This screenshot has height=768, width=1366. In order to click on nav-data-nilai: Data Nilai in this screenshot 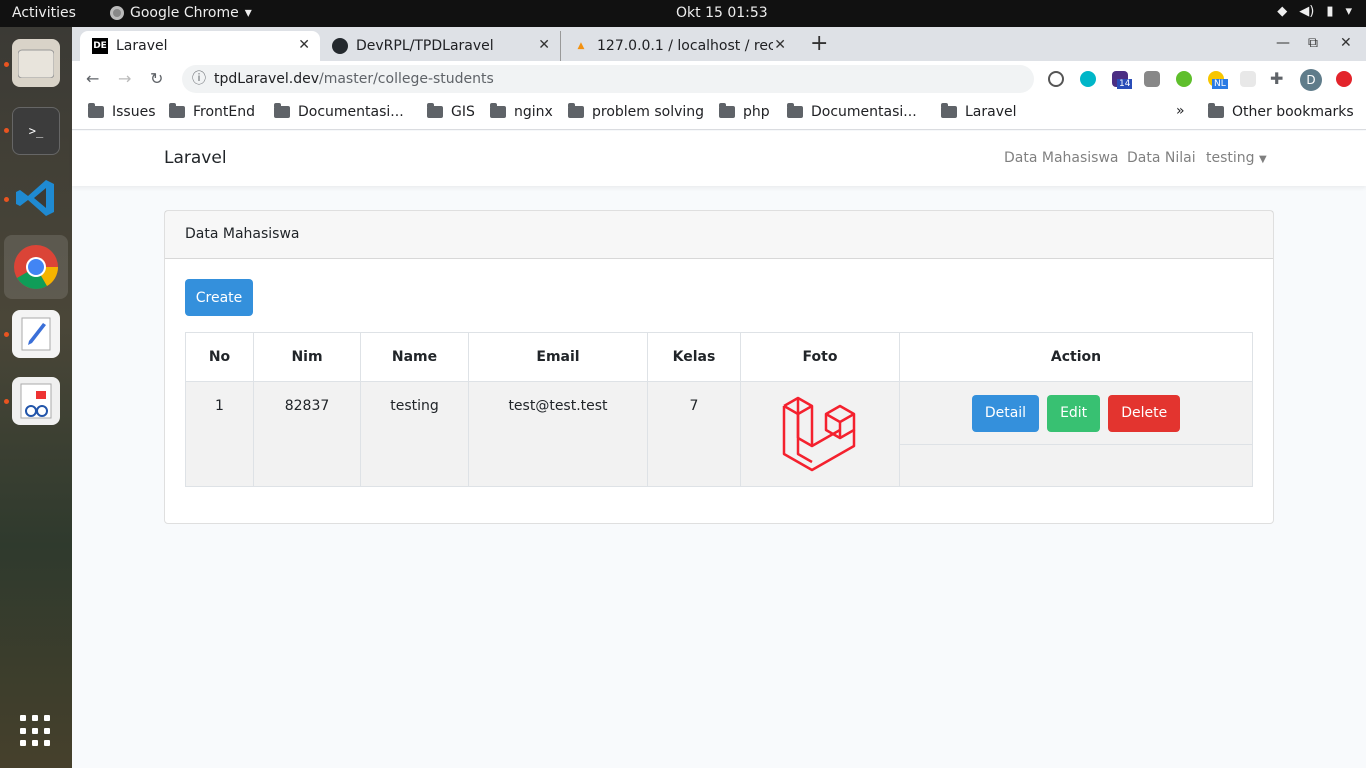, I will do `click(1161, 158)`.